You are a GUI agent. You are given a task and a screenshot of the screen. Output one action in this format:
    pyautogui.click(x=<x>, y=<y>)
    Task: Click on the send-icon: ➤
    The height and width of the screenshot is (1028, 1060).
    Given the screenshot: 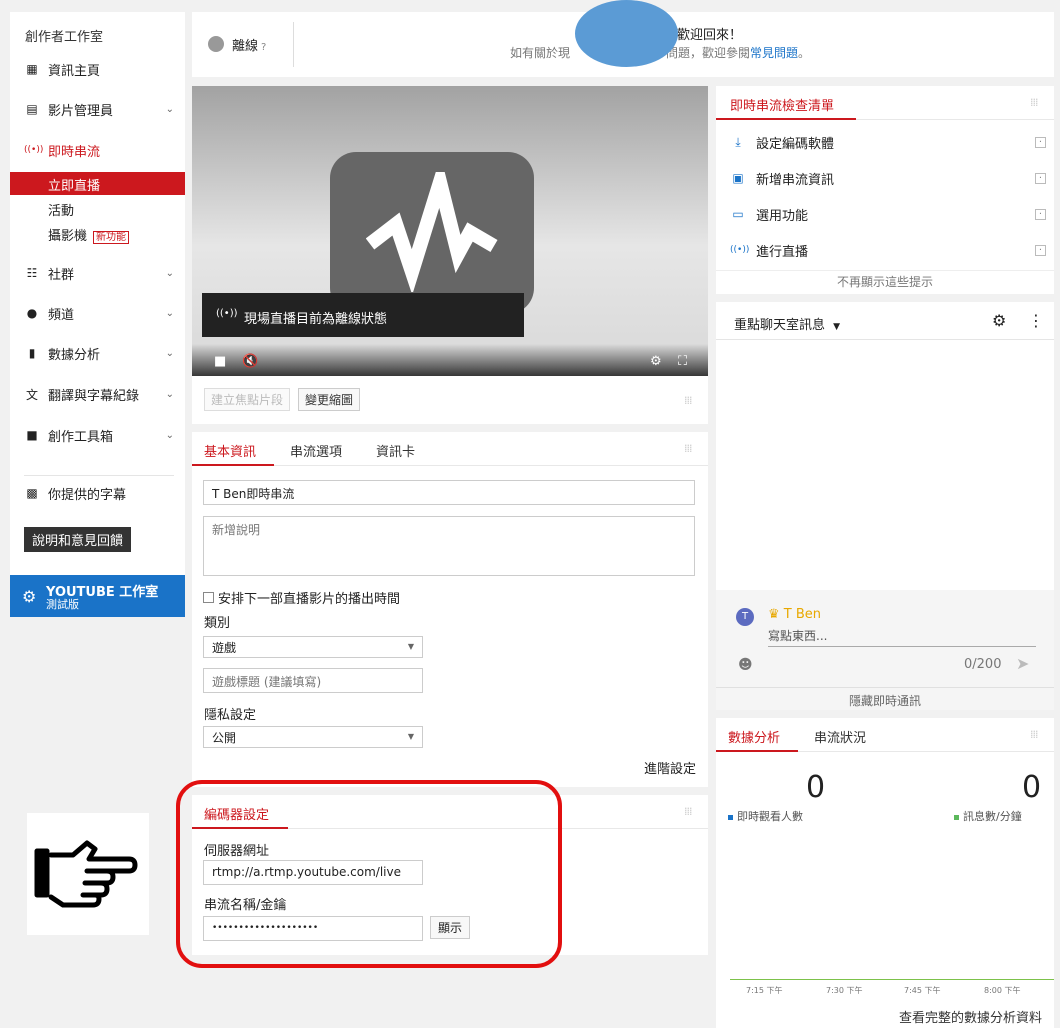 What is the action you would take?
    pyautogui.click(x=1022, y=663)
    